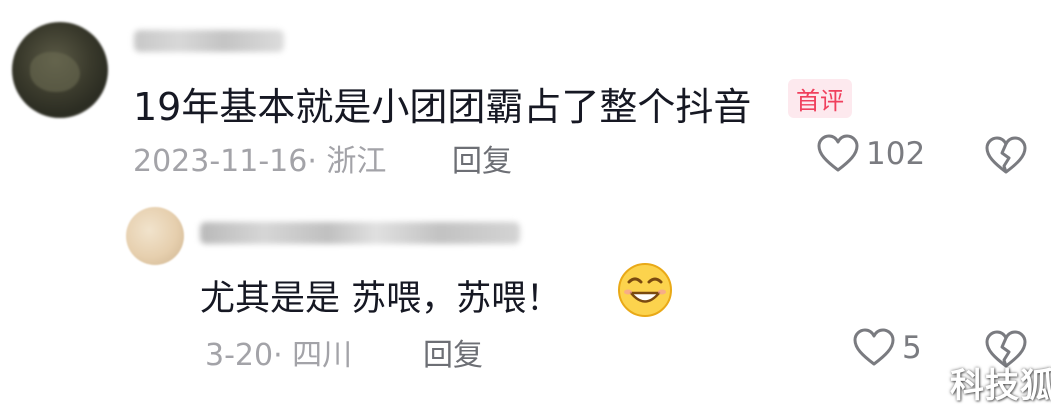 This screenshot has height=407, width=1051. I want to click on comment-text: 19年基本就是小团团霸占了整个抖音, so click(442, 107).